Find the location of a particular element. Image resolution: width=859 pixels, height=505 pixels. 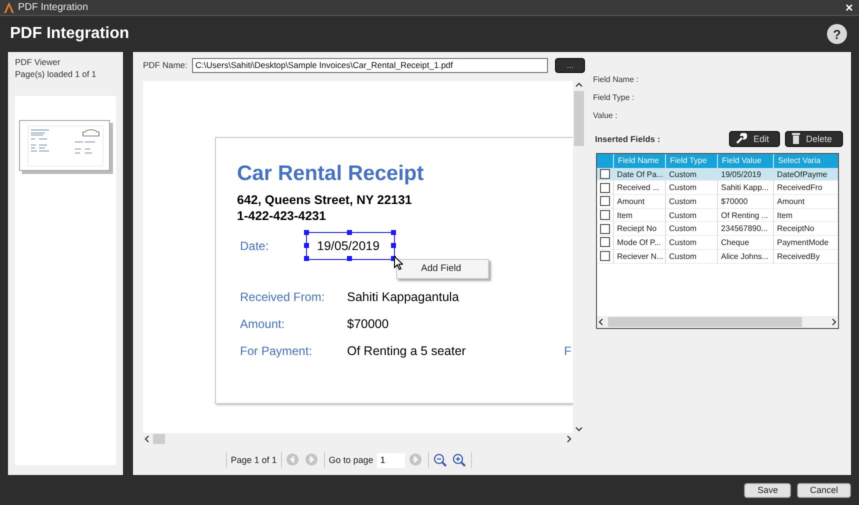

edit-button: Edit is located at coordinates (754, 138).